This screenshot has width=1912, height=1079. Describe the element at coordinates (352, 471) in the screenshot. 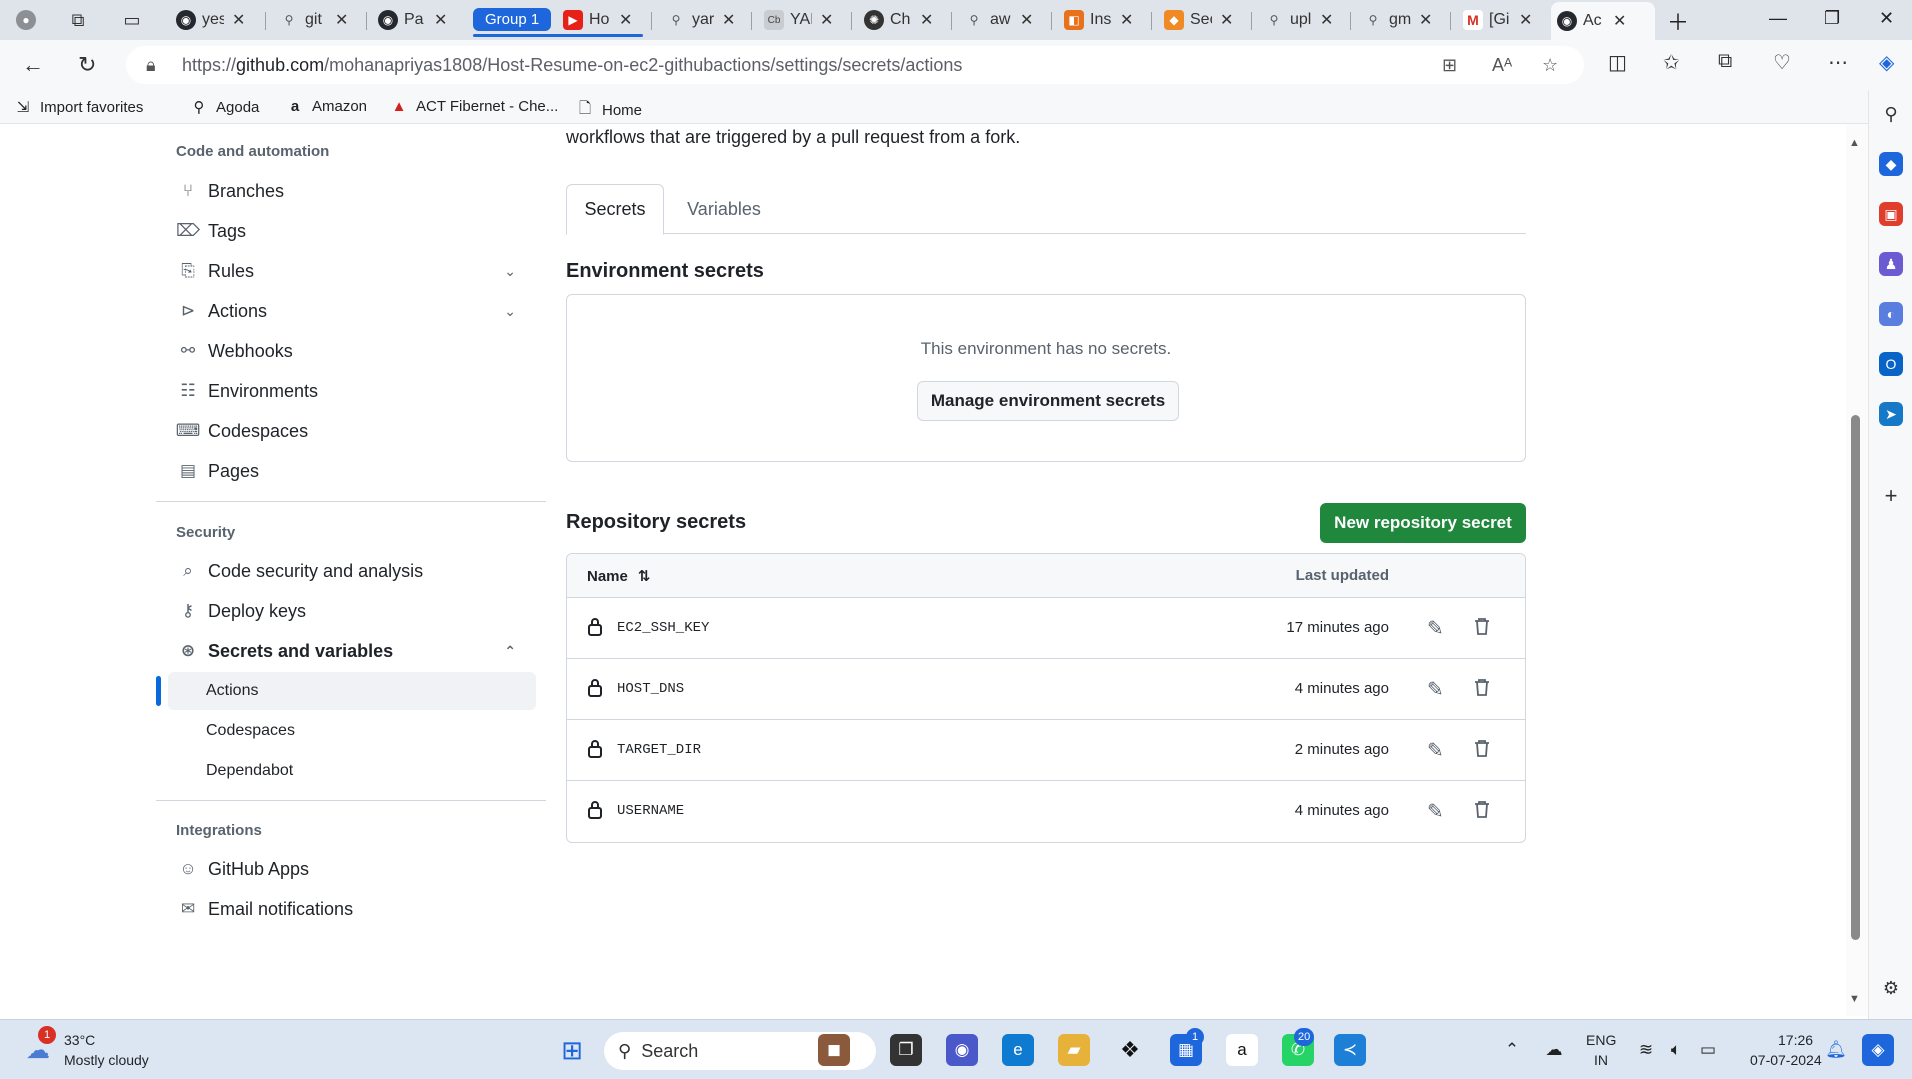

I see `sidebar-item-pages: ▤ Pages` at that location.